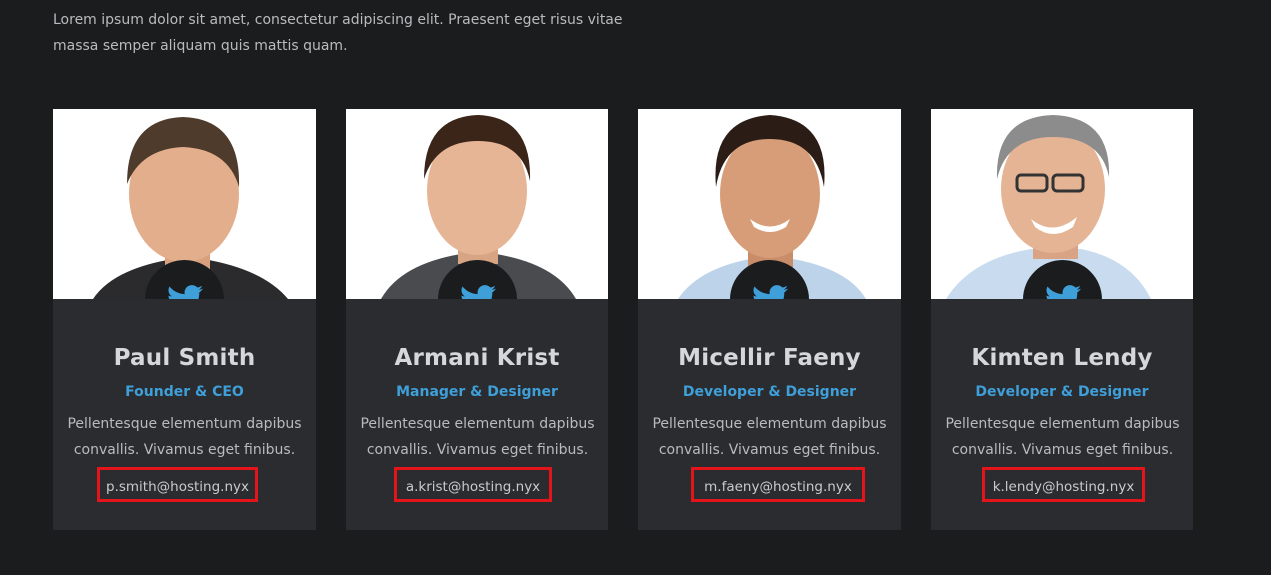 This screenshot has width=1271, height=575. What do you see at coordinates (184, 358) in the screenshot?
I see `member-name: Paul Smith` at bounding box center [184, 358].